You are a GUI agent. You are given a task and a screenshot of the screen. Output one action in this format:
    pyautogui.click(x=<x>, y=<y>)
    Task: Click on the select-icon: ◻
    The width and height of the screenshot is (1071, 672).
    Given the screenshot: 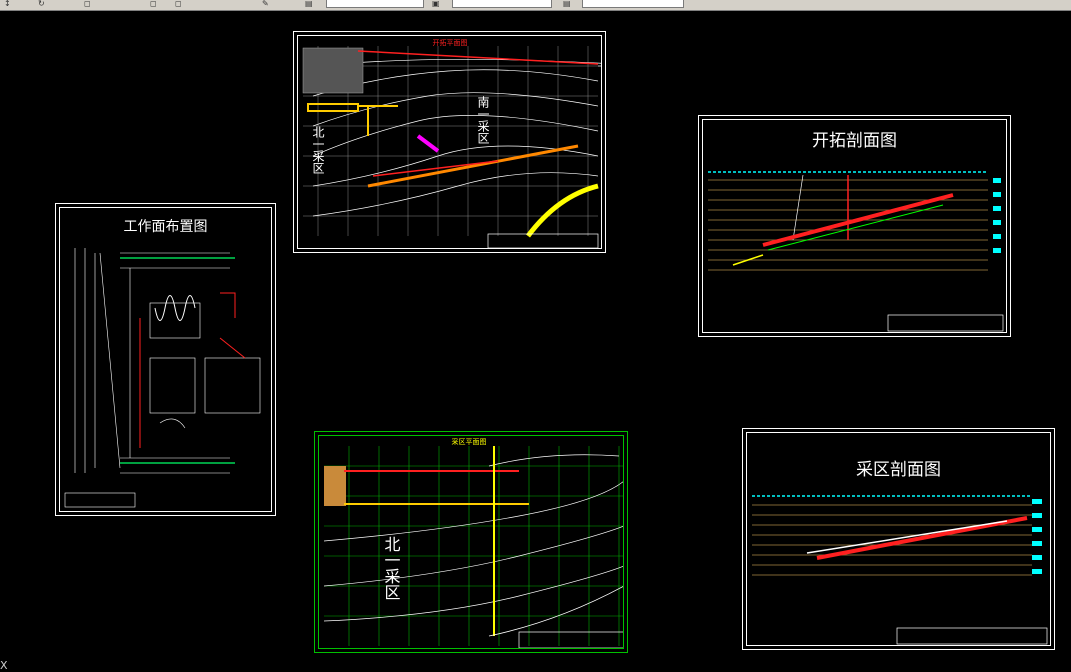 What is the action you would take?
    pyautogui.click(x=88, y=4)
    